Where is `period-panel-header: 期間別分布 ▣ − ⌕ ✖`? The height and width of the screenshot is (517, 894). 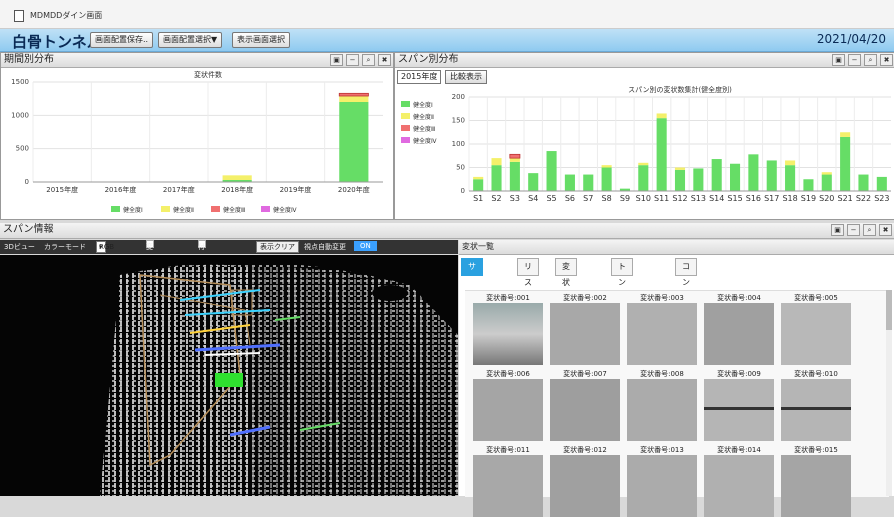 period-panel-header: 期間別分布 ▣ − ⌕ ✖ is located at coordinates (197, 60).